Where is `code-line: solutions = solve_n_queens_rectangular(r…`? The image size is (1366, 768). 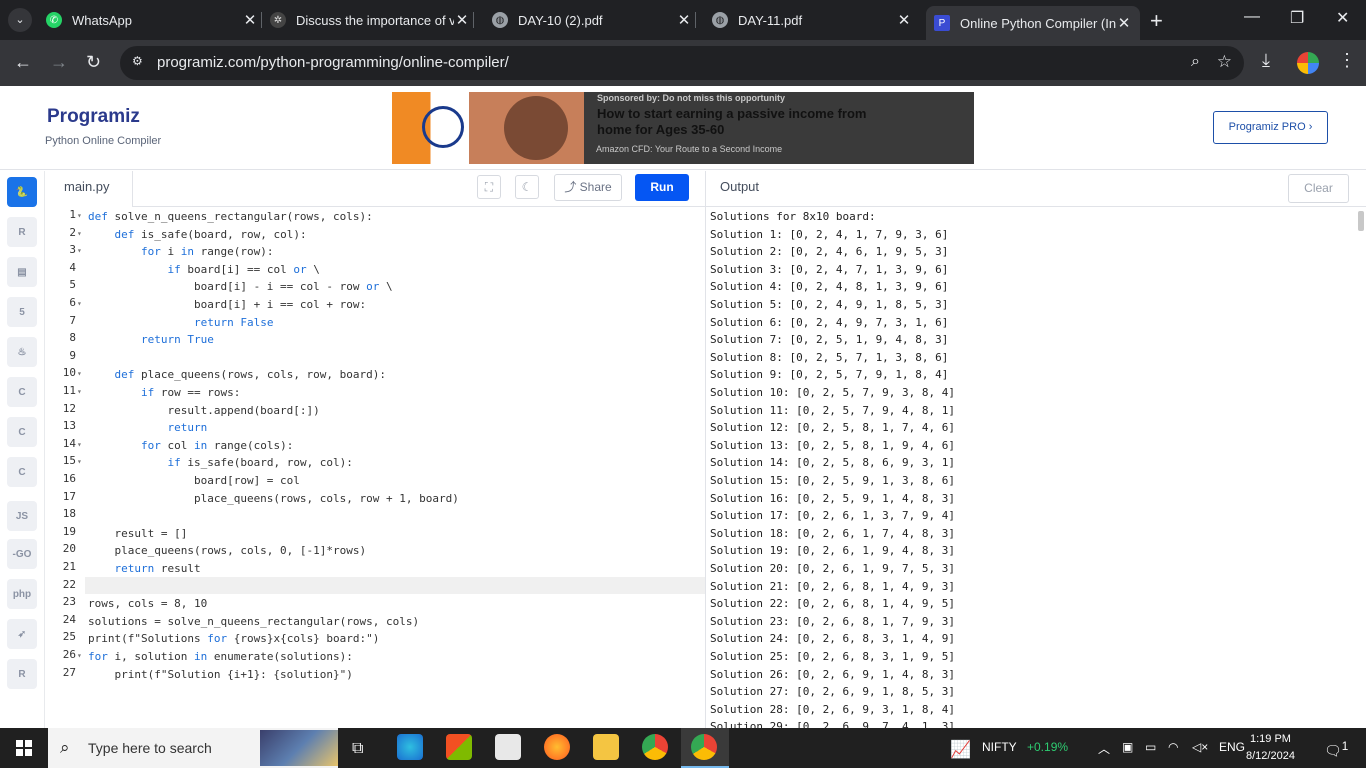 code-line: solutions = solve_n_queens_rectangular(r… is located at coordinates (253, 621).